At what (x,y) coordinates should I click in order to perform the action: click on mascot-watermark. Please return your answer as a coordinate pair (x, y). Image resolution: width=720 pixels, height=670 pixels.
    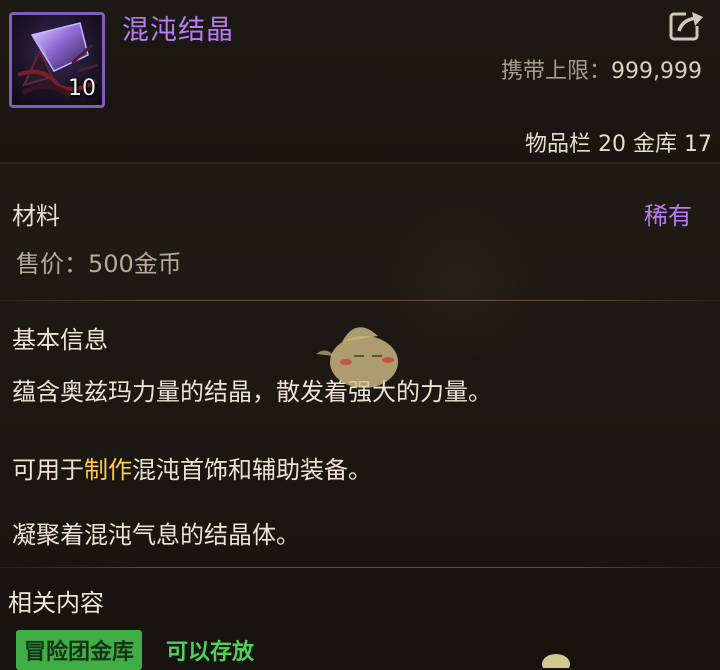
    Looking at the image, I should click on (357, 357).